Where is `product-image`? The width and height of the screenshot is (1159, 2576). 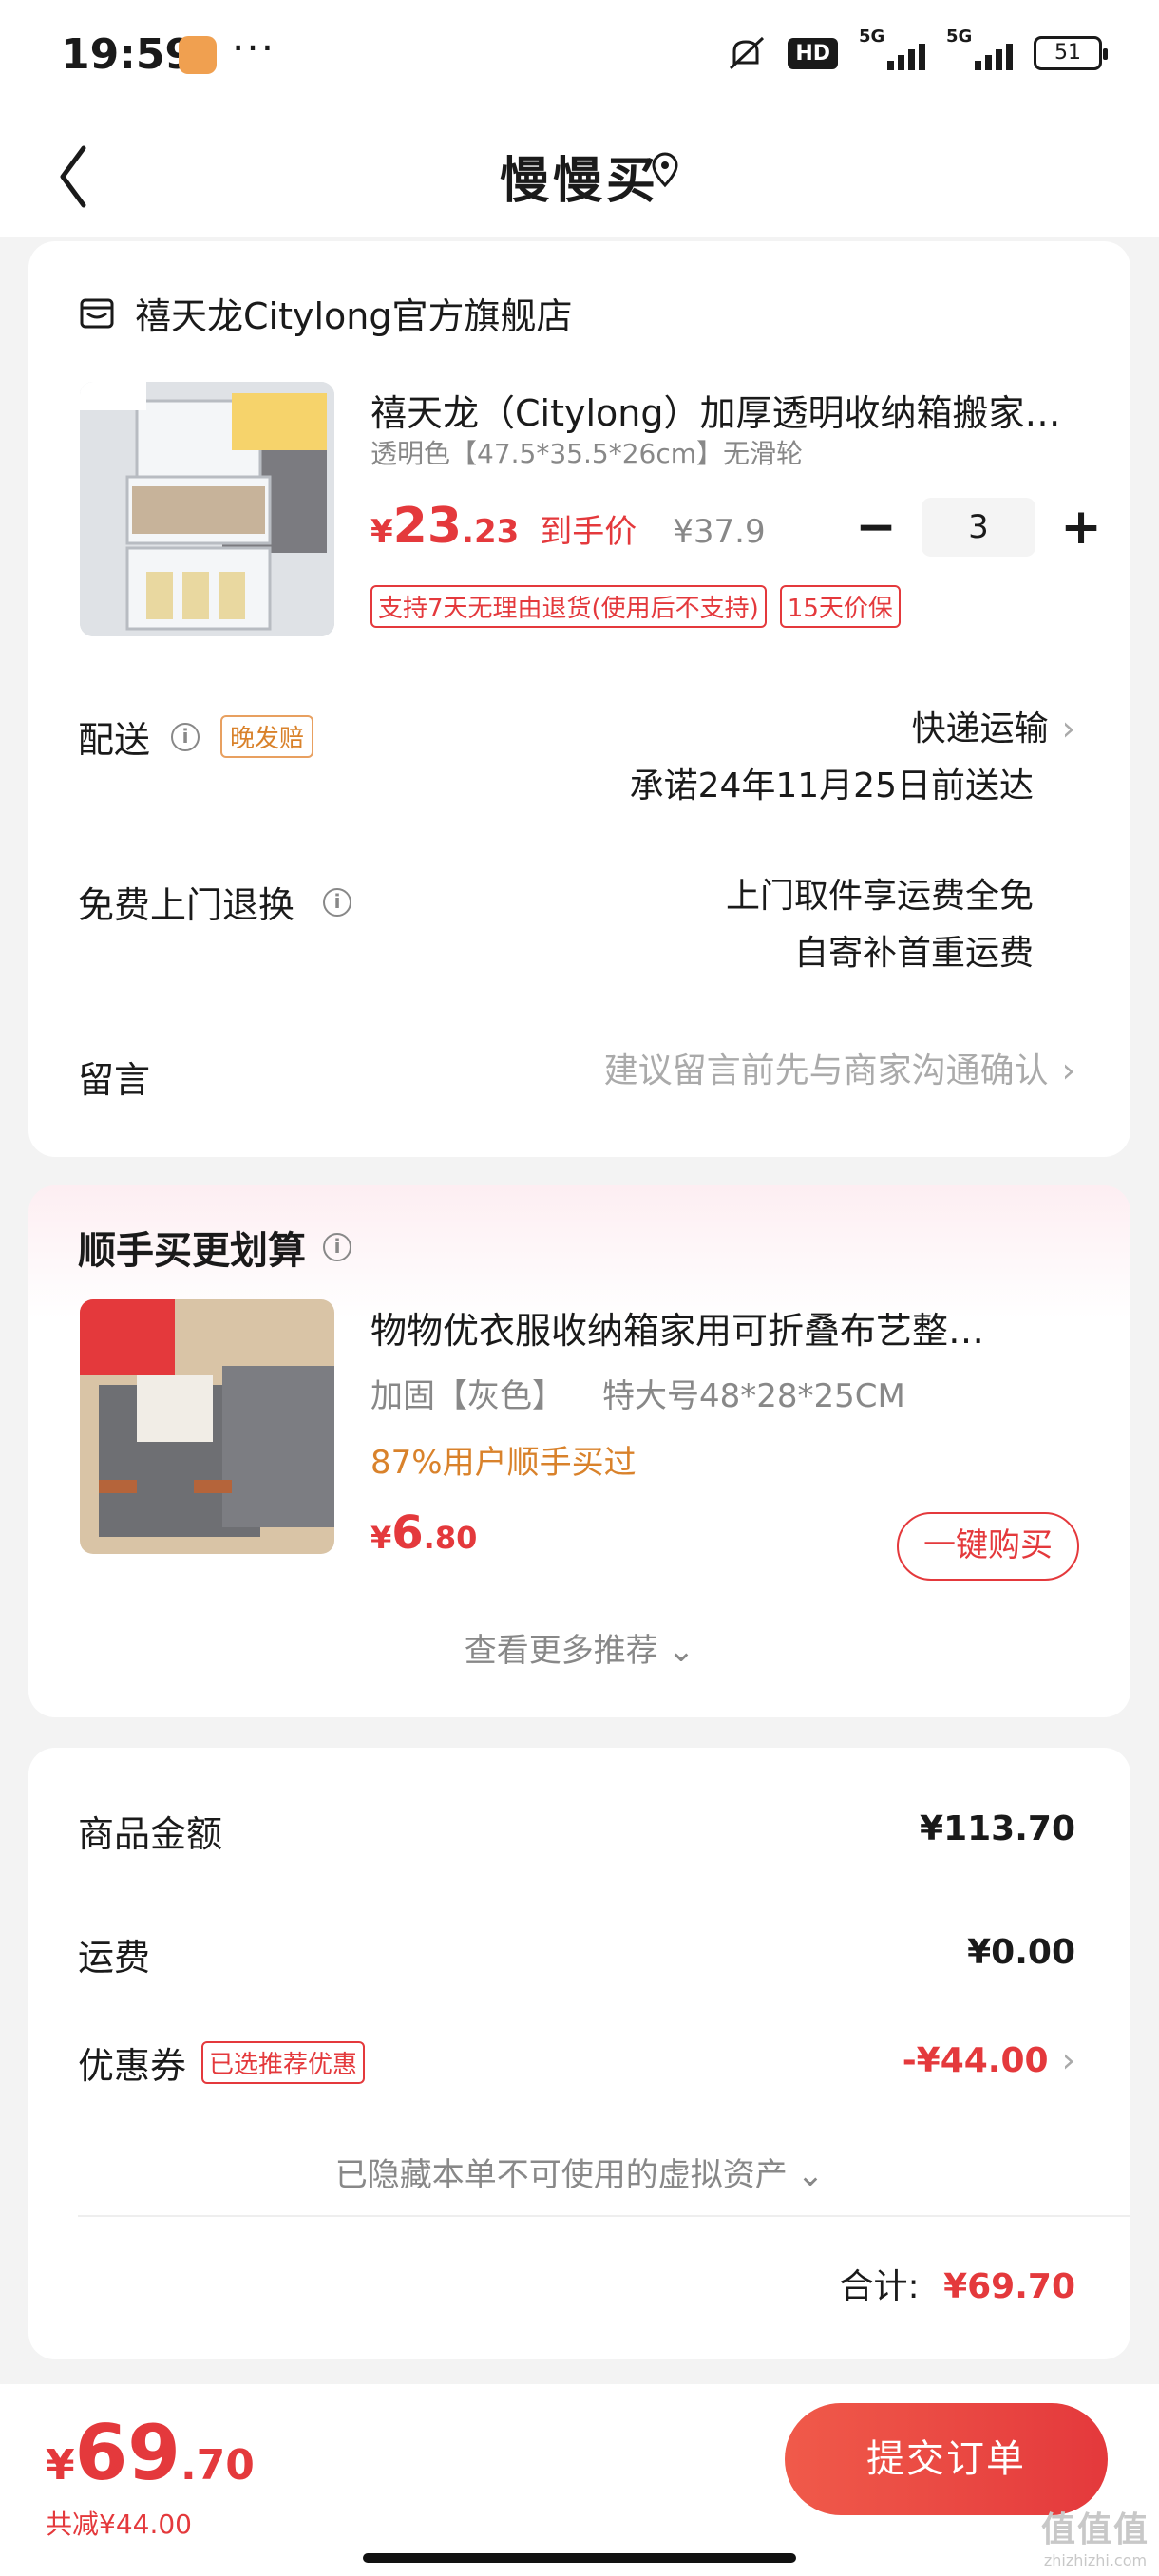
product-image is located at coordinates (207, 509).